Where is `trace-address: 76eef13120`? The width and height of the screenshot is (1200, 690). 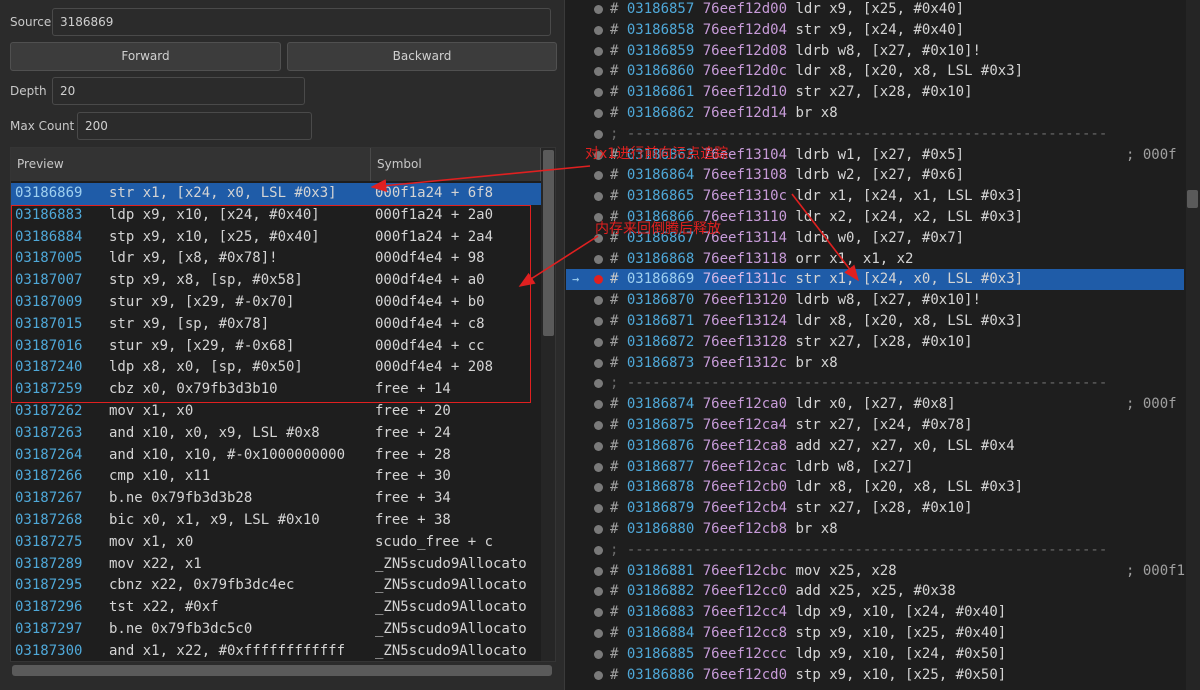
trace-address: 76eef13120 is located at coordinates (745, 300).